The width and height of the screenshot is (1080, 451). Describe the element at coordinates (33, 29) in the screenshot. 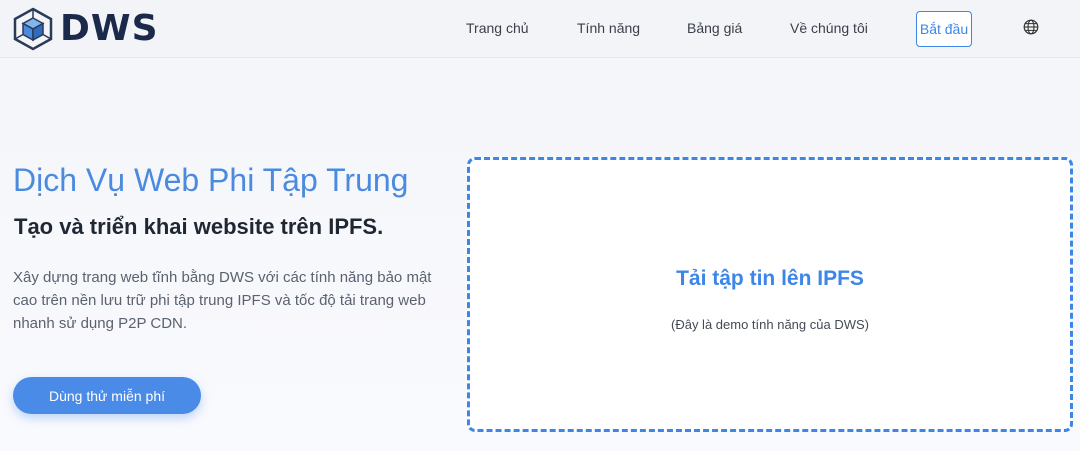

I see `cube-icon` at that location.